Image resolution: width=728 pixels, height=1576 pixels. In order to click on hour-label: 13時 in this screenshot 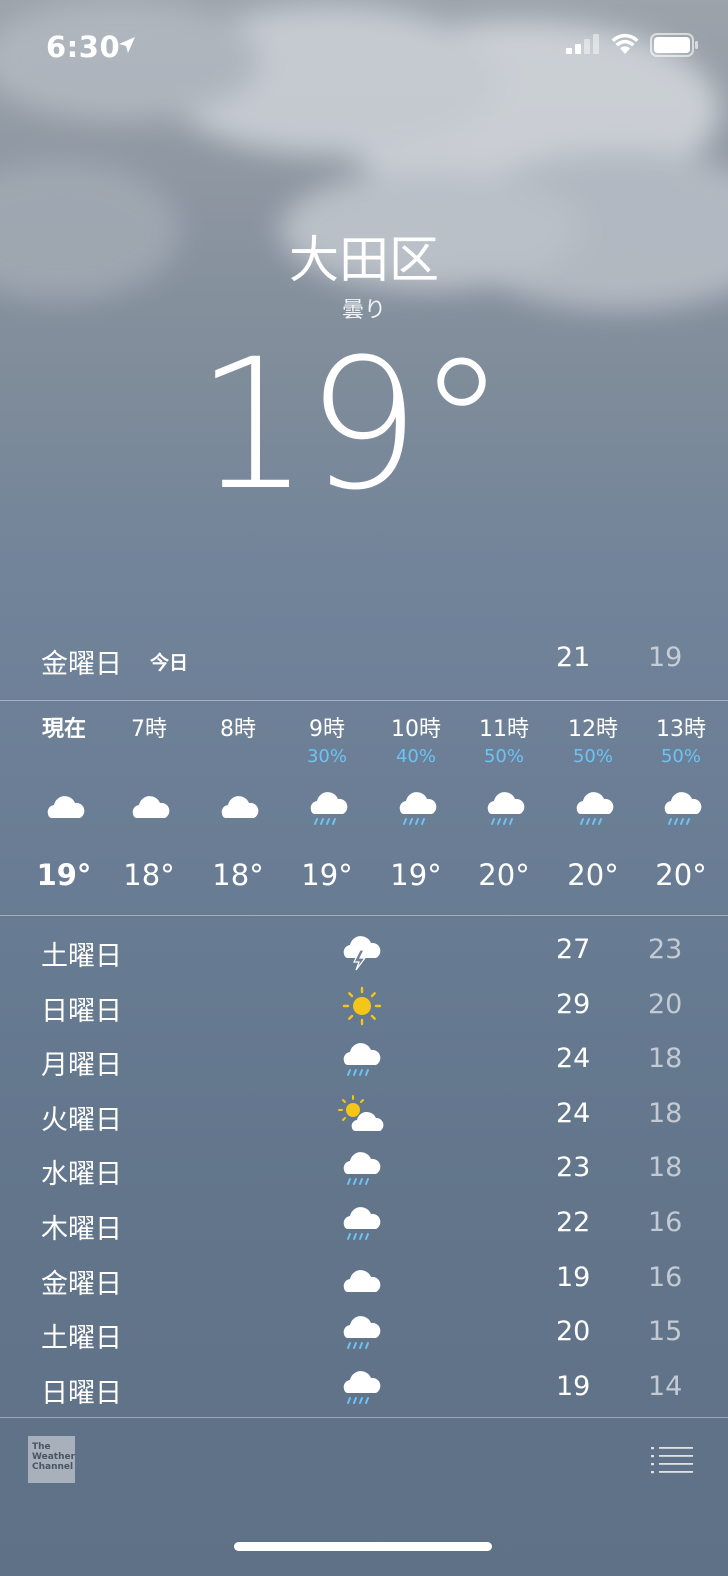, I will do `click(681, 729)`.